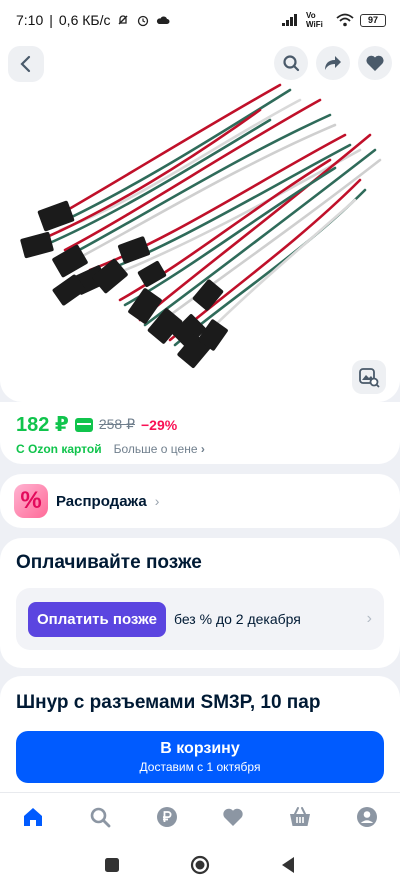 The image size is (400, 889). I want to click on cloud-icon, so click(163, 20).